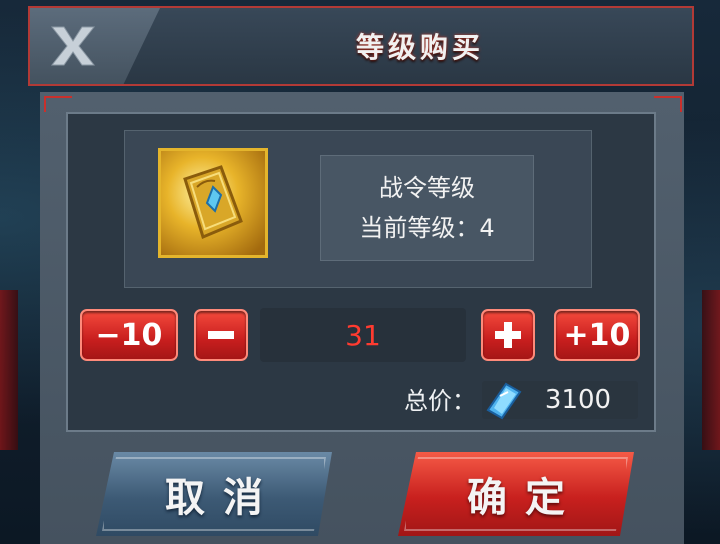 This screenshot has height=544, width=720. I want to click on plus-icon, so click(508, 335).